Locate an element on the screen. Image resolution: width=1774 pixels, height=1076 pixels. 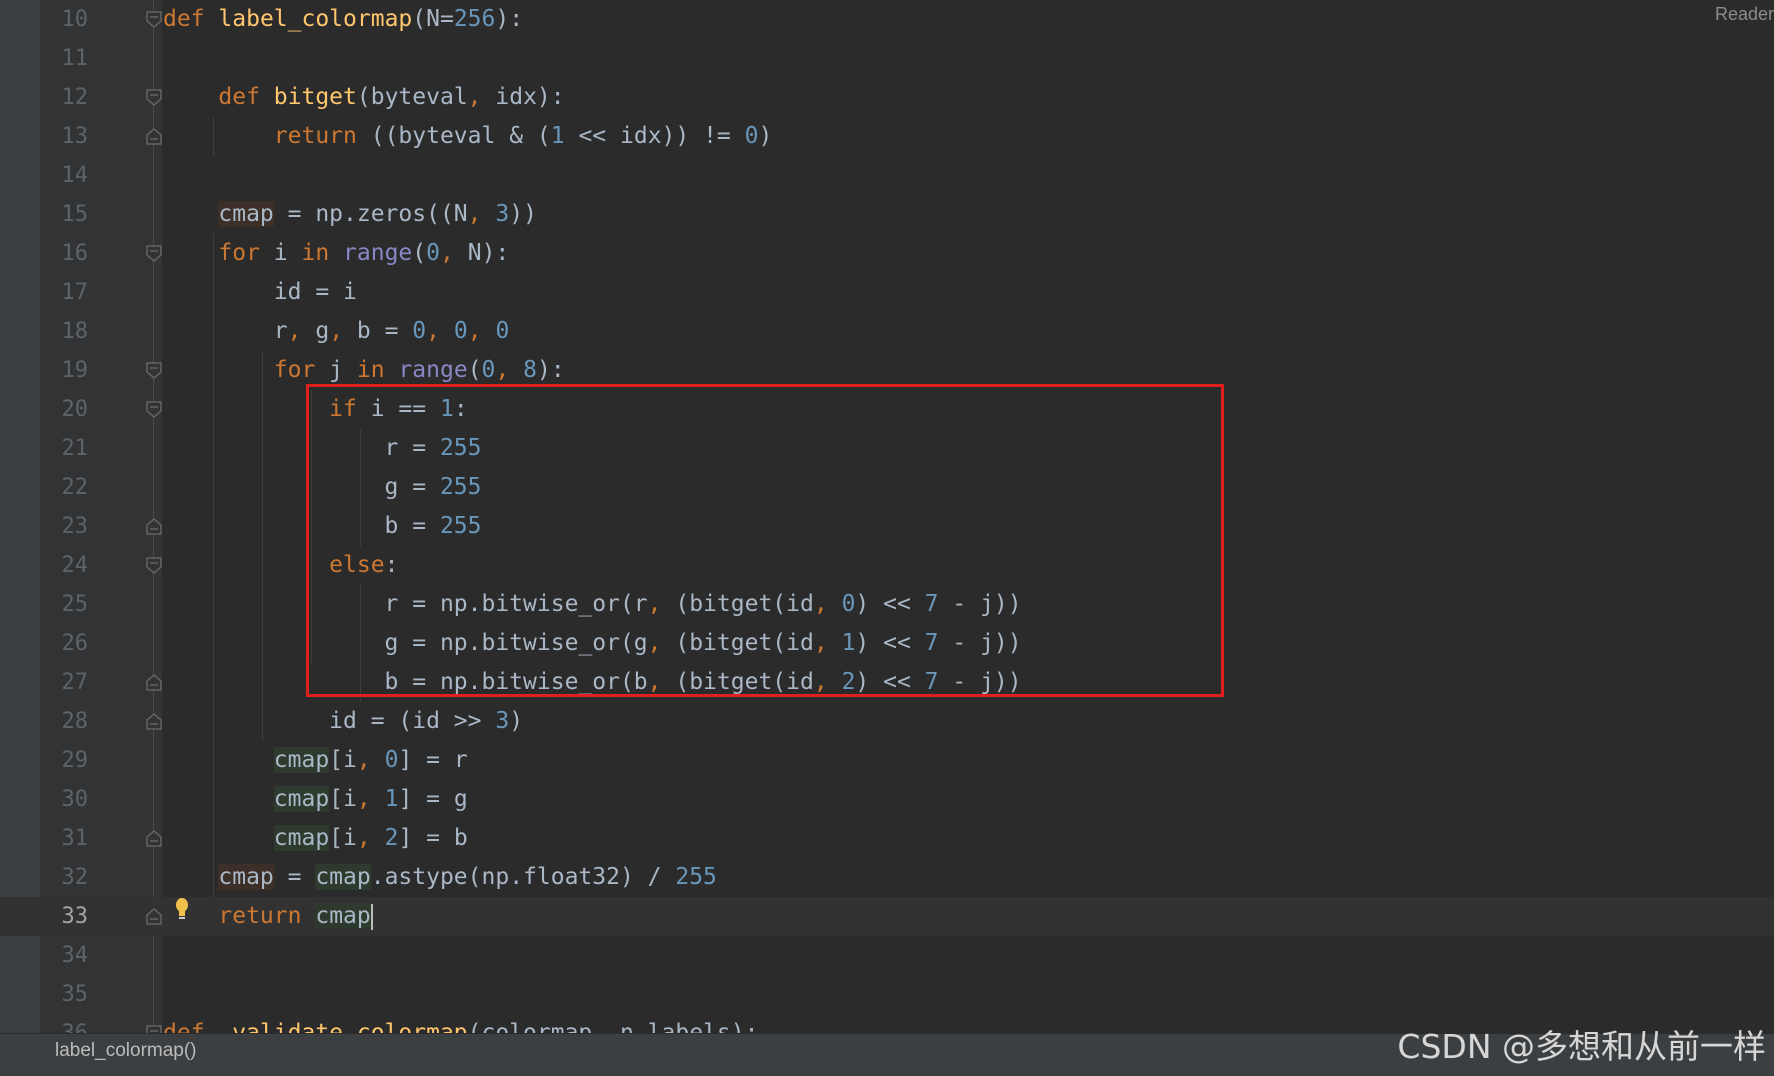
code-text: return ((byteval & (1 << idx)) != 0) is located at coordinates (468, 136).